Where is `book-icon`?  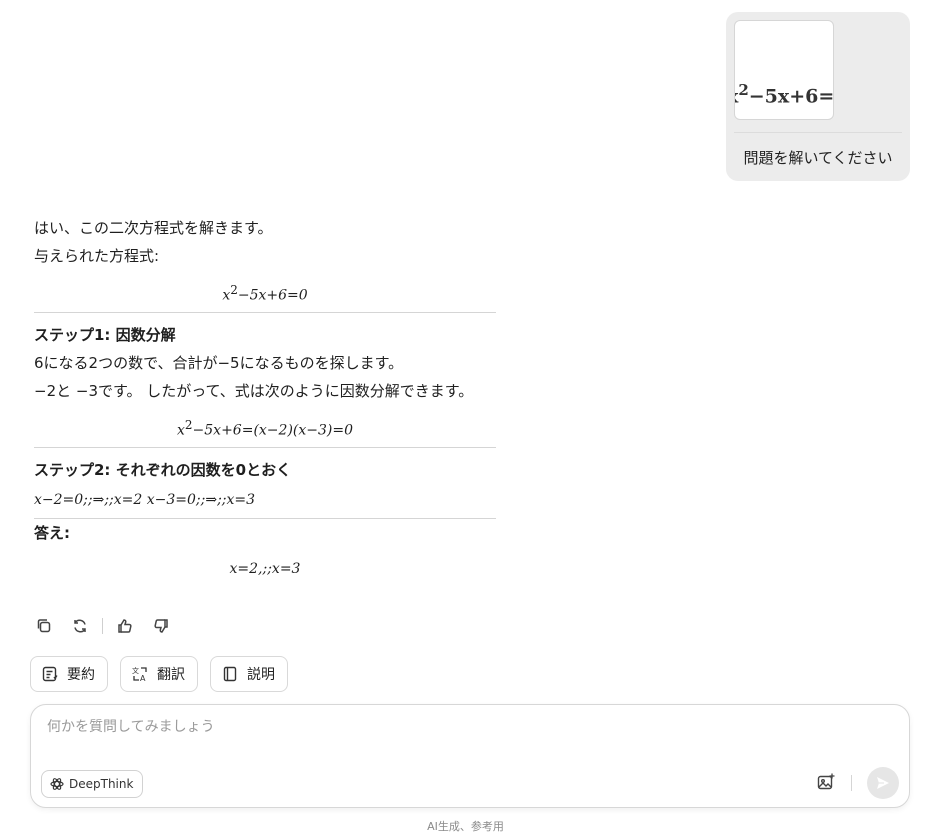
book-icon is located at coordinates (230, 674).